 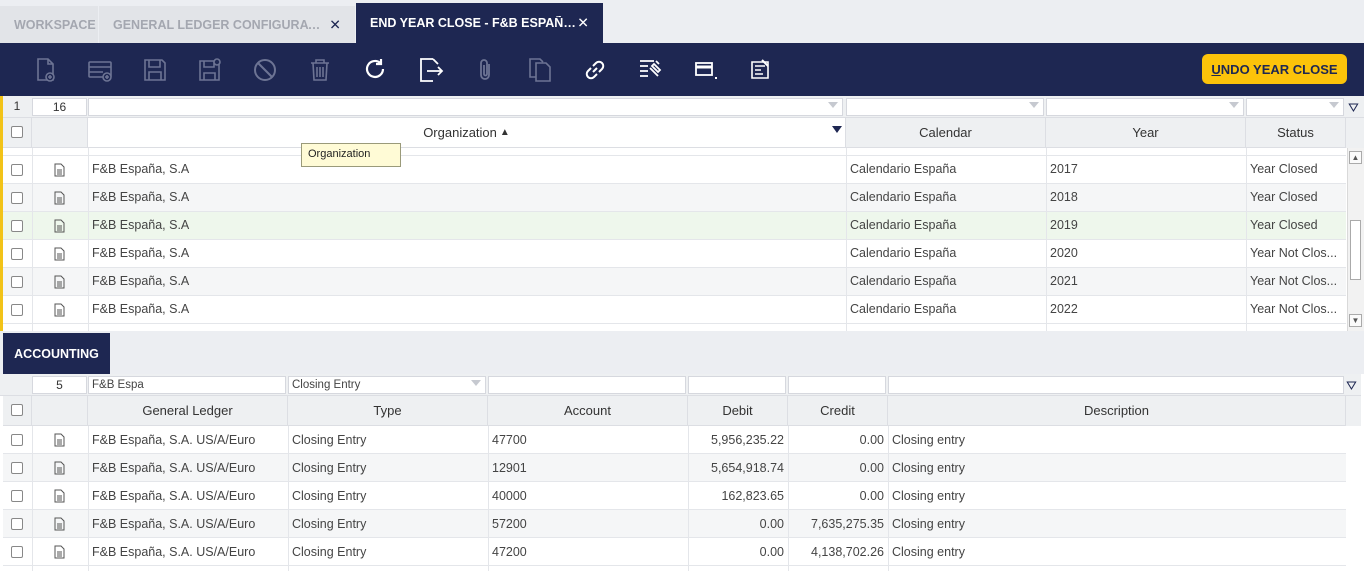 I want to click on tab-workspace: WORKSPACE, so click(x=49, y=24).